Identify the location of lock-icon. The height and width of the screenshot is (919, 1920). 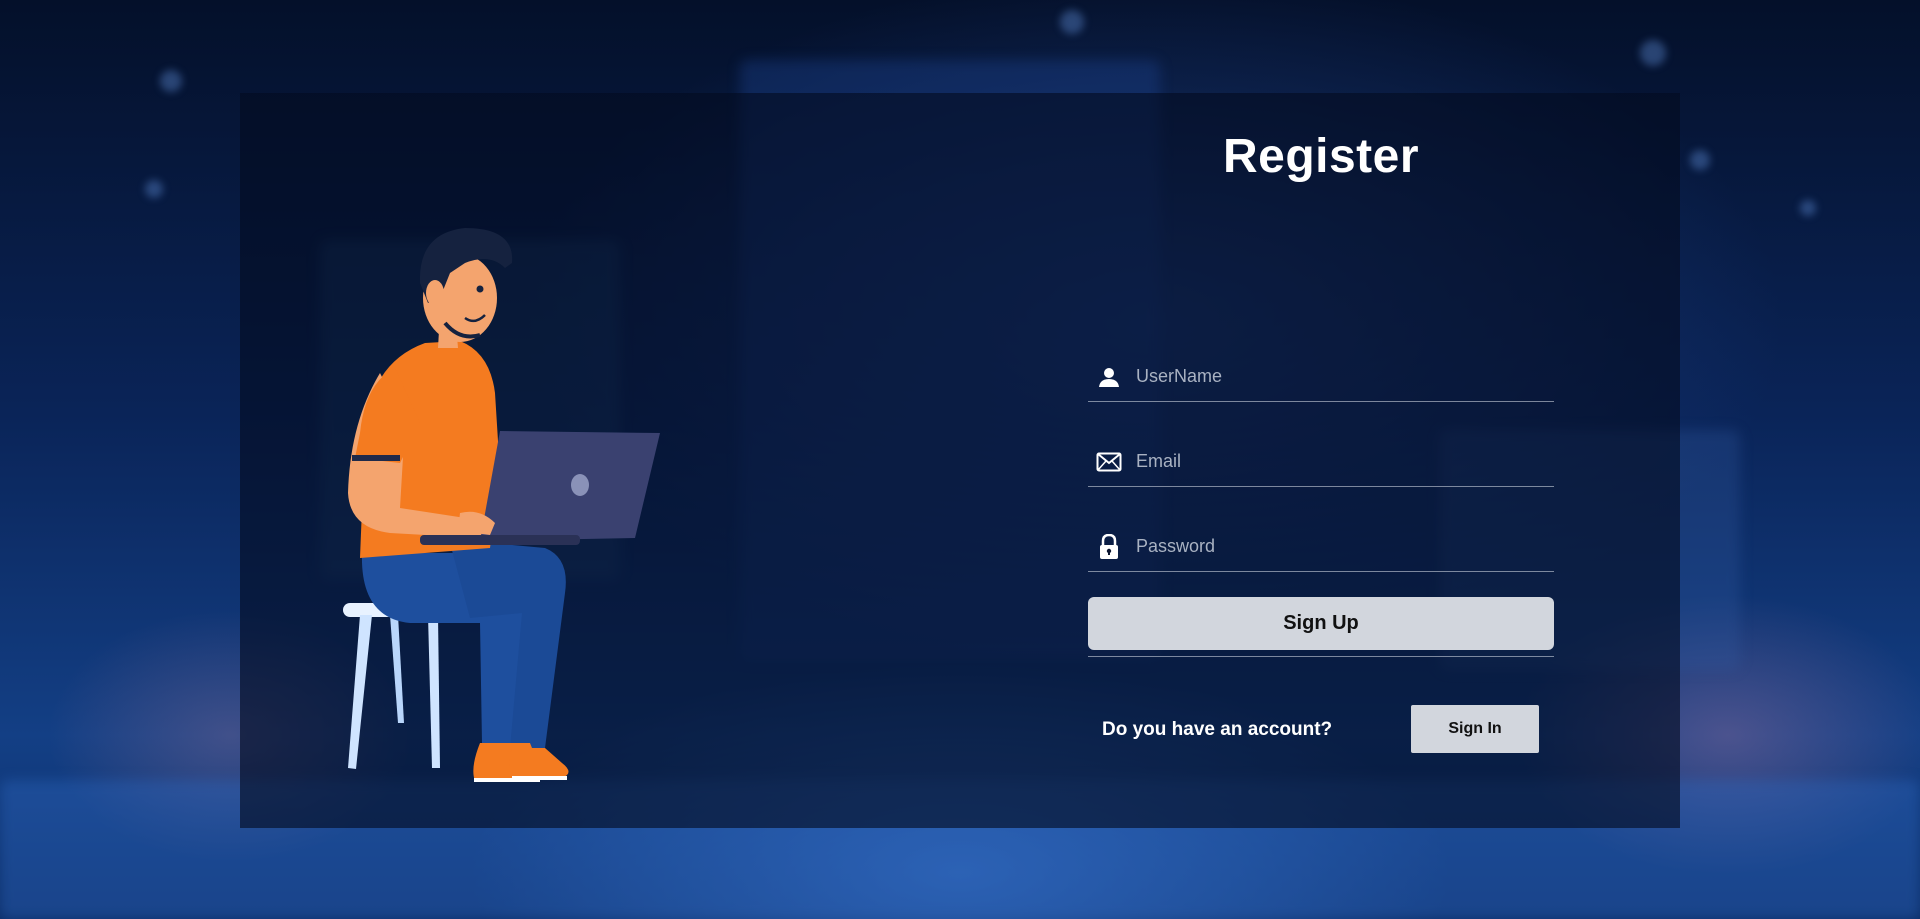
(1109, 547).